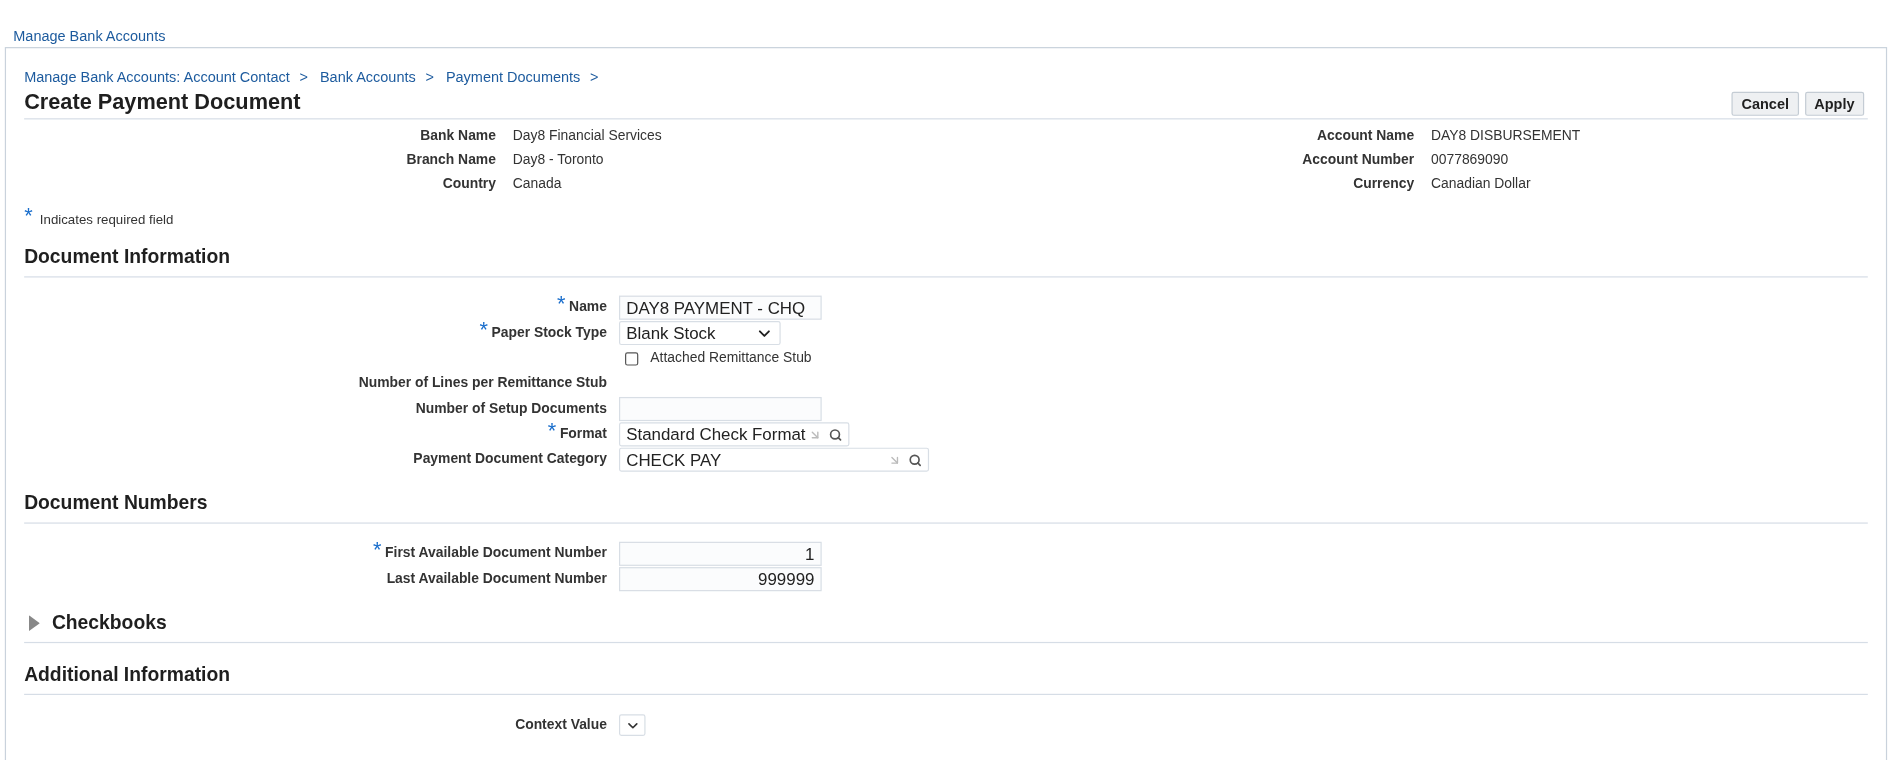 The height and width of the screenshot is (760, 1892). I want to click on text-field: DAY8 PAYMENT - CHQ, so click(720, 307).